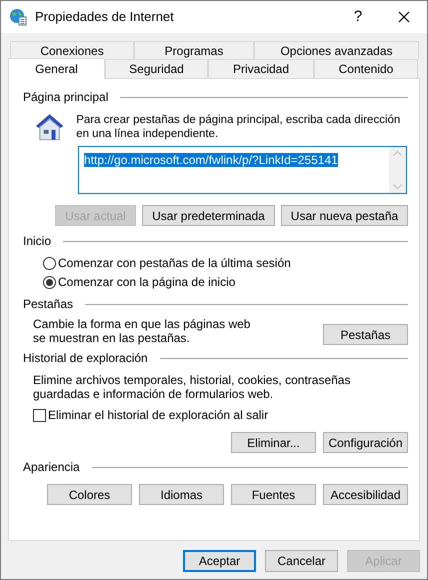 Image resolution: width=428 pixels, height=580 pixels. I want to click on section-heading: Historial de exploración, so click(85, 358).